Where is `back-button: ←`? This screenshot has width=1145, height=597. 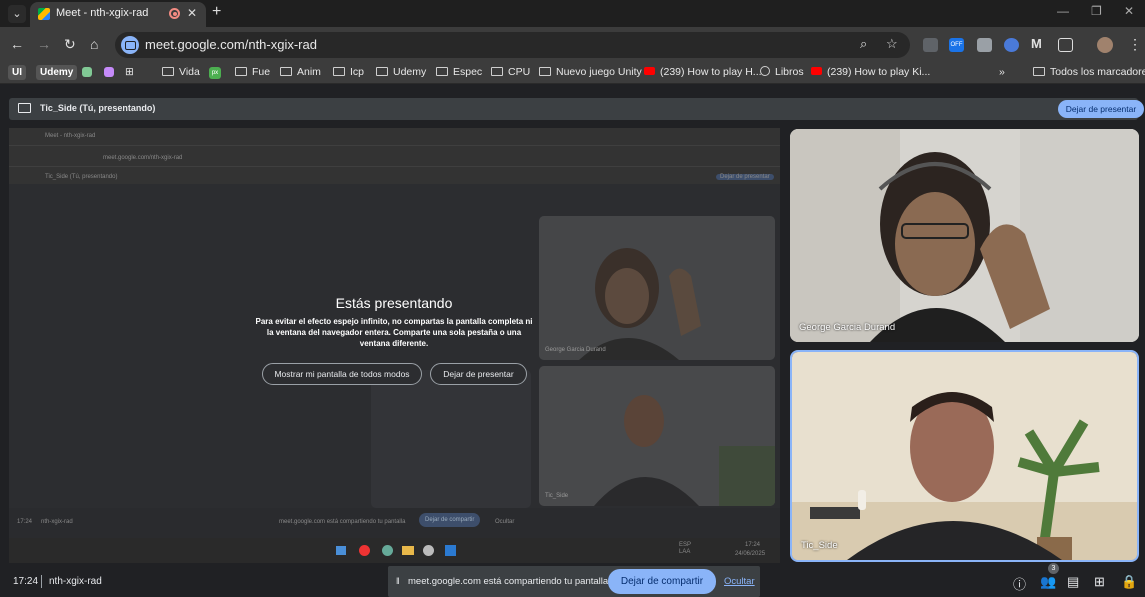 back-button: ← is located at coordinates (17, 44).